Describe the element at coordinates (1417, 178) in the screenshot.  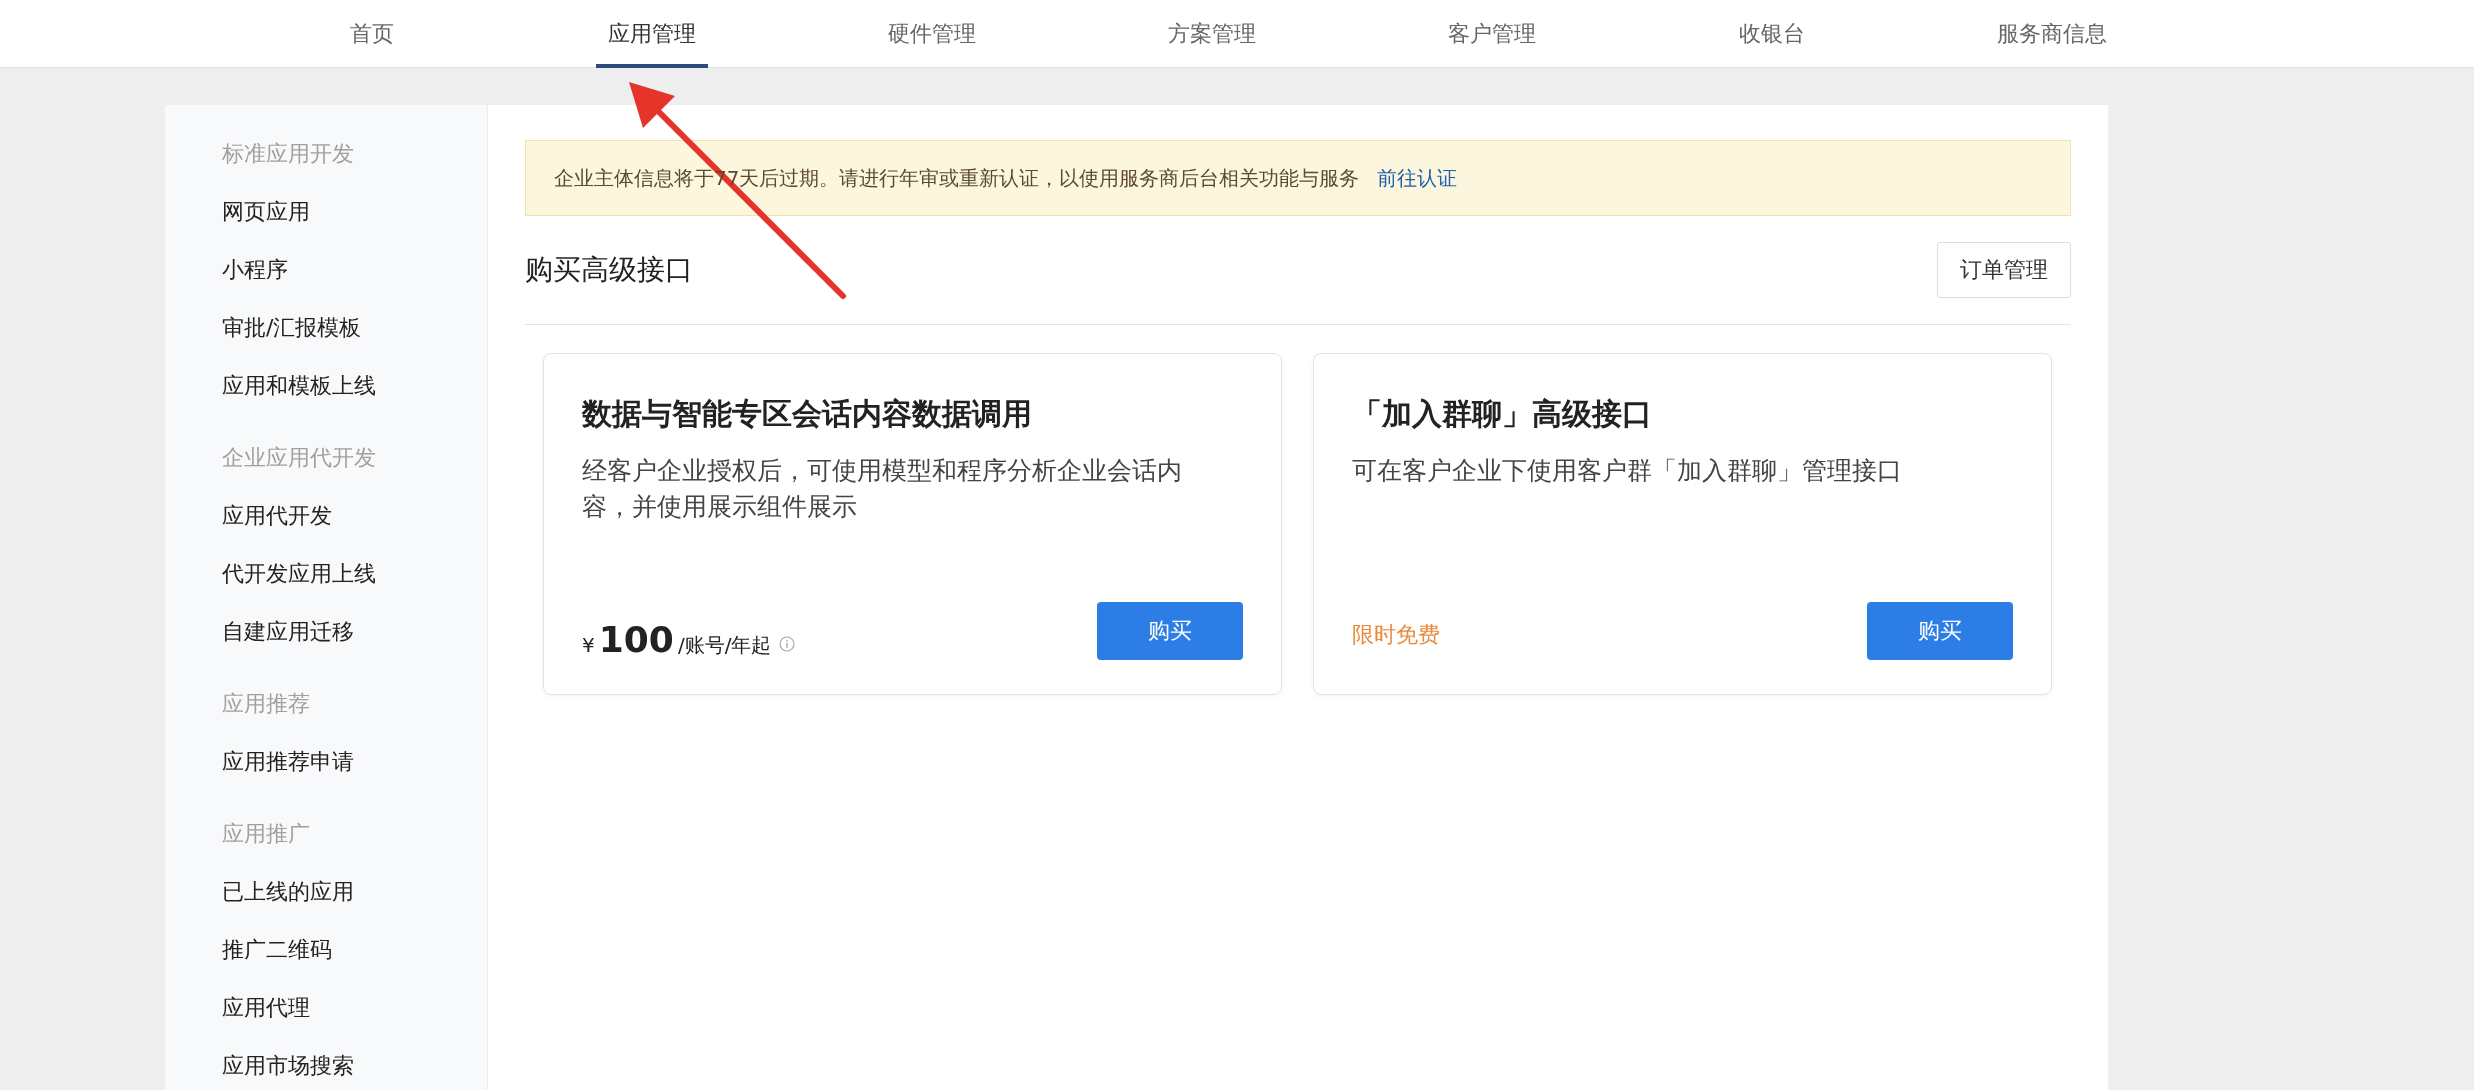
I see `verify-link: 前往认证` at that location.